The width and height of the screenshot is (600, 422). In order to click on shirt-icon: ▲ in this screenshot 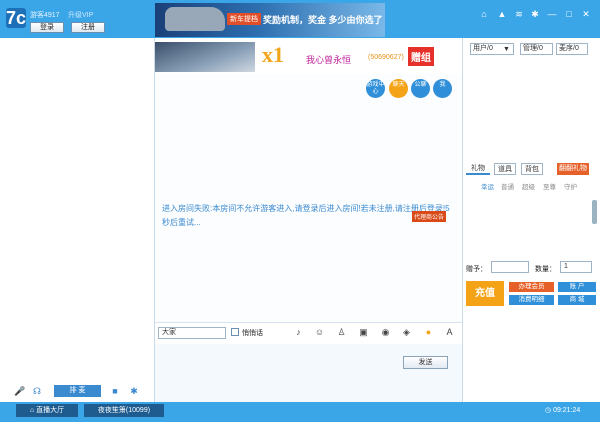, I will do `click(502, 14)`.